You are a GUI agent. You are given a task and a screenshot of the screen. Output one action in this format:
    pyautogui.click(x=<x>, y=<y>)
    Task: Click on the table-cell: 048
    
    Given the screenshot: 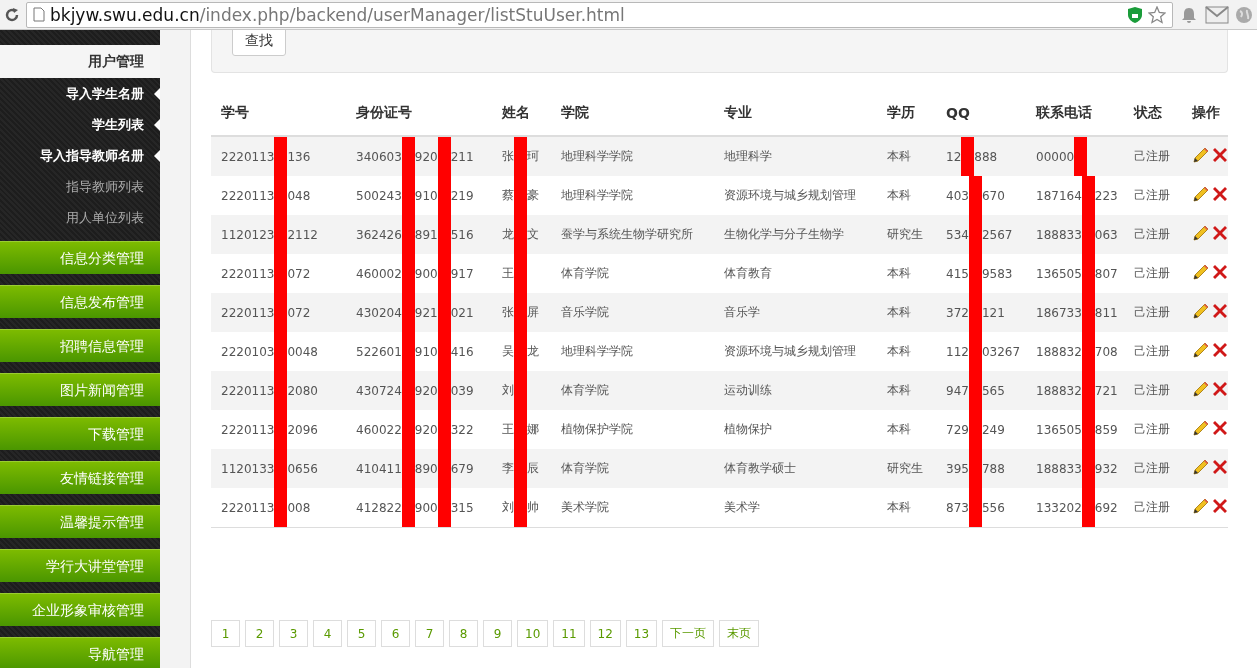 What is the action you would take?
    pyautogui.click(x=299, y=195)
    